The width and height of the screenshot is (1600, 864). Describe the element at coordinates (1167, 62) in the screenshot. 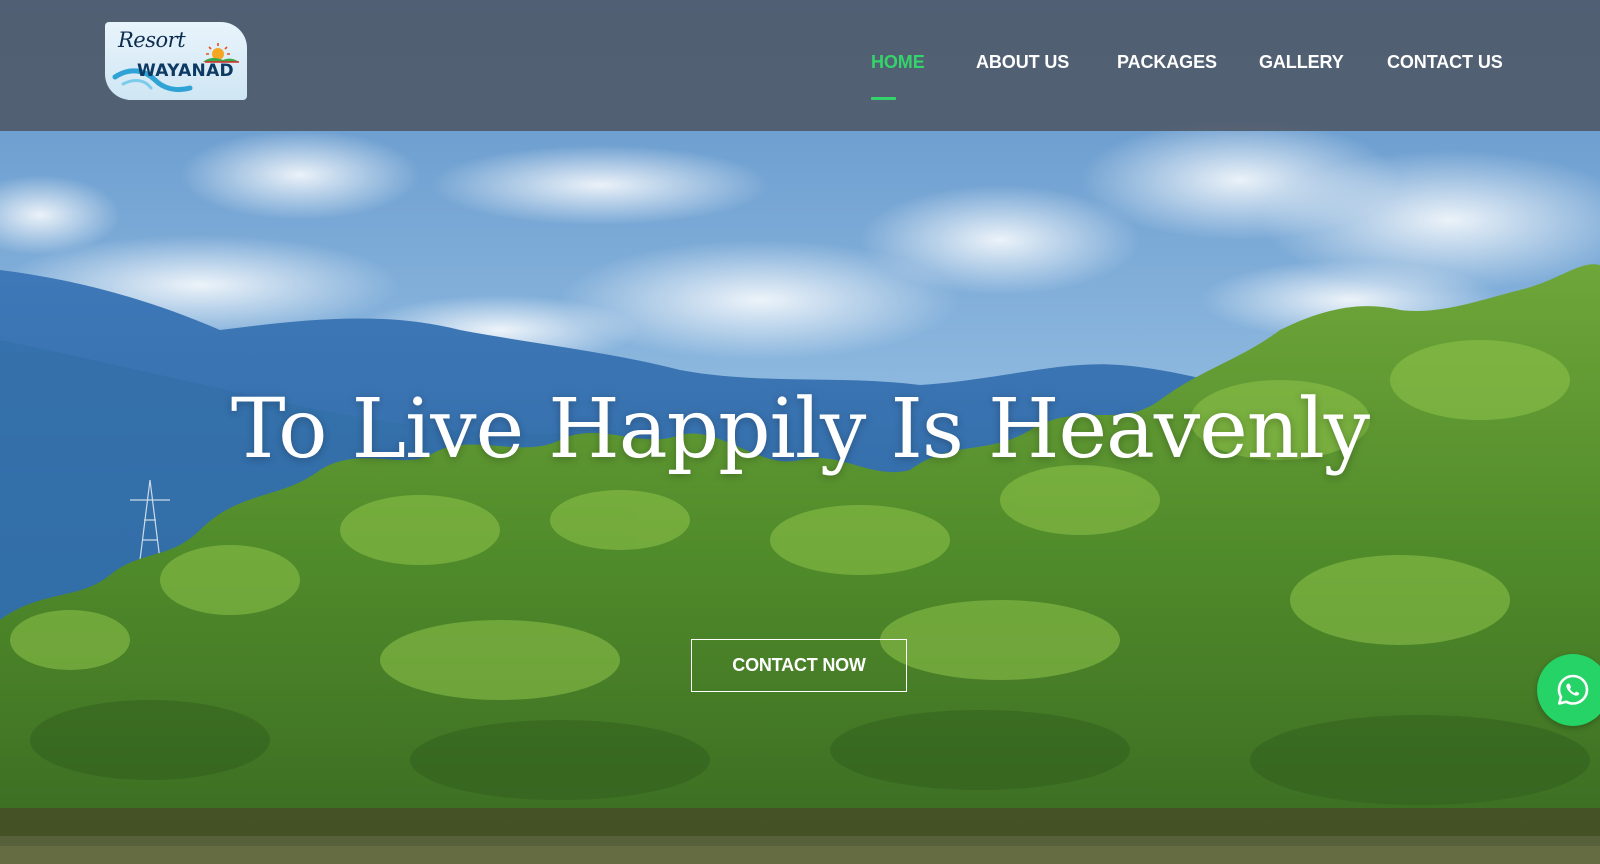

I see `nav-item-label: PACKAGES` at that location.